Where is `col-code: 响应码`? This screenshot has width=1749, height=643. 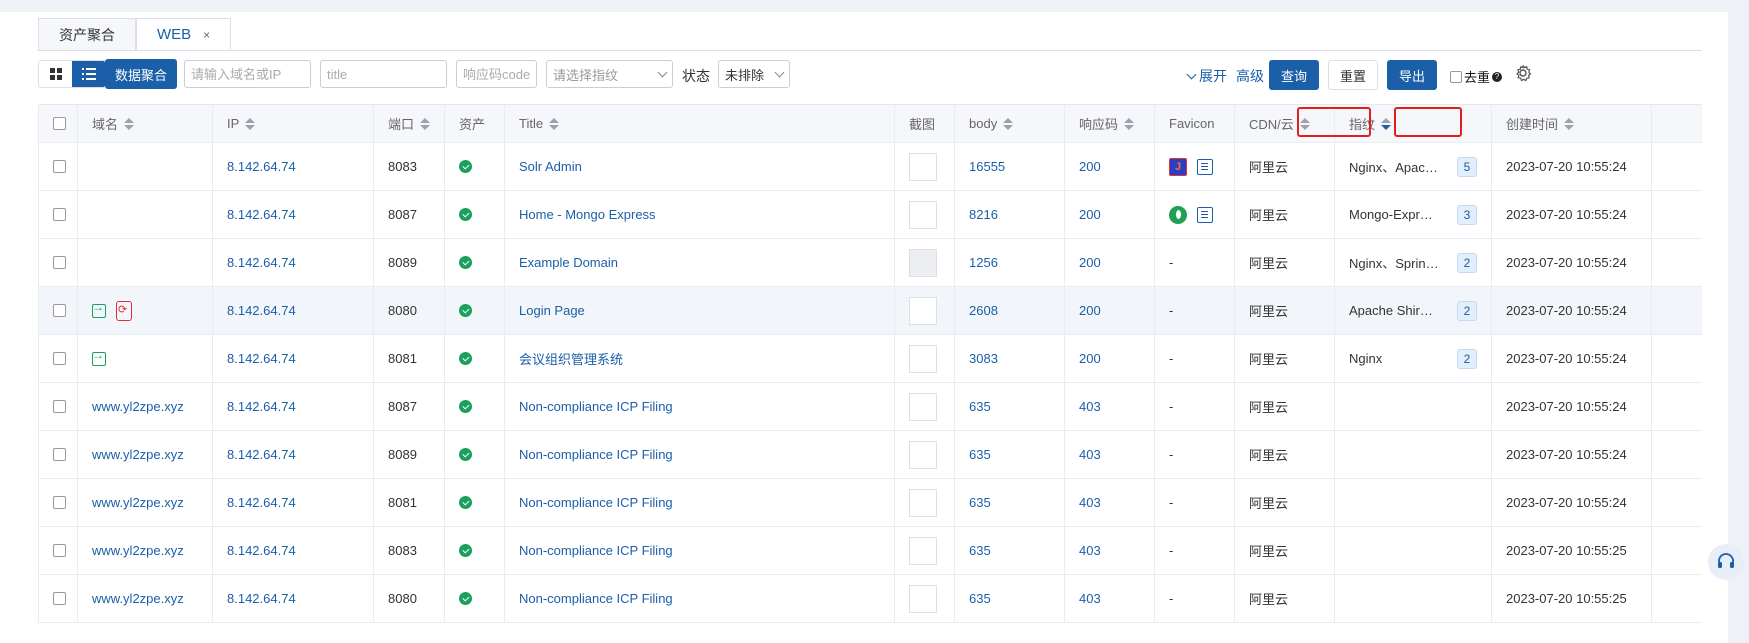 col-code: 响应码 is located at coordinates (1110, 123).